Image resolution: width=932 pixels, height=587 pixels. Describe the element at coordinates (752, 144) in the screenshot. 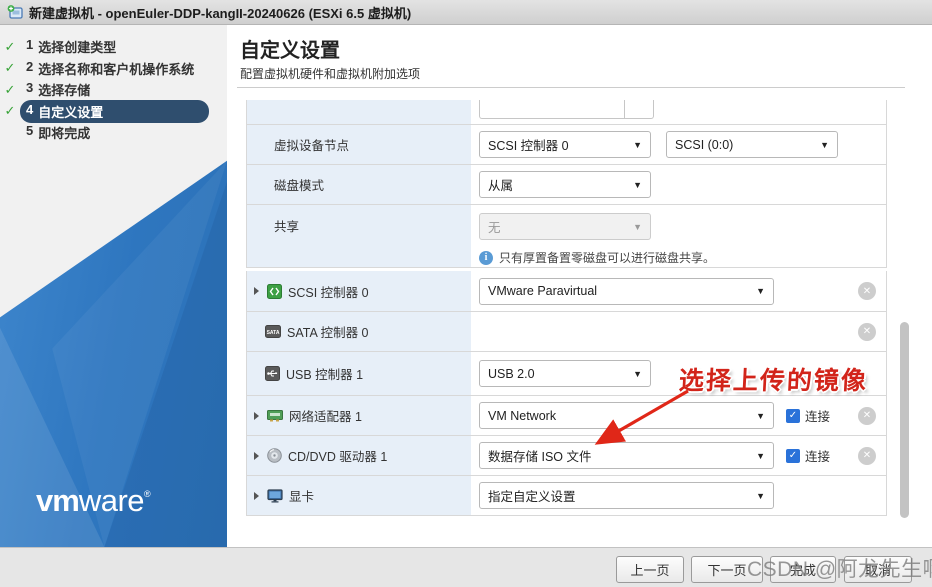

I see `device-node-slot-select: SCSI (0:0)` at that location.